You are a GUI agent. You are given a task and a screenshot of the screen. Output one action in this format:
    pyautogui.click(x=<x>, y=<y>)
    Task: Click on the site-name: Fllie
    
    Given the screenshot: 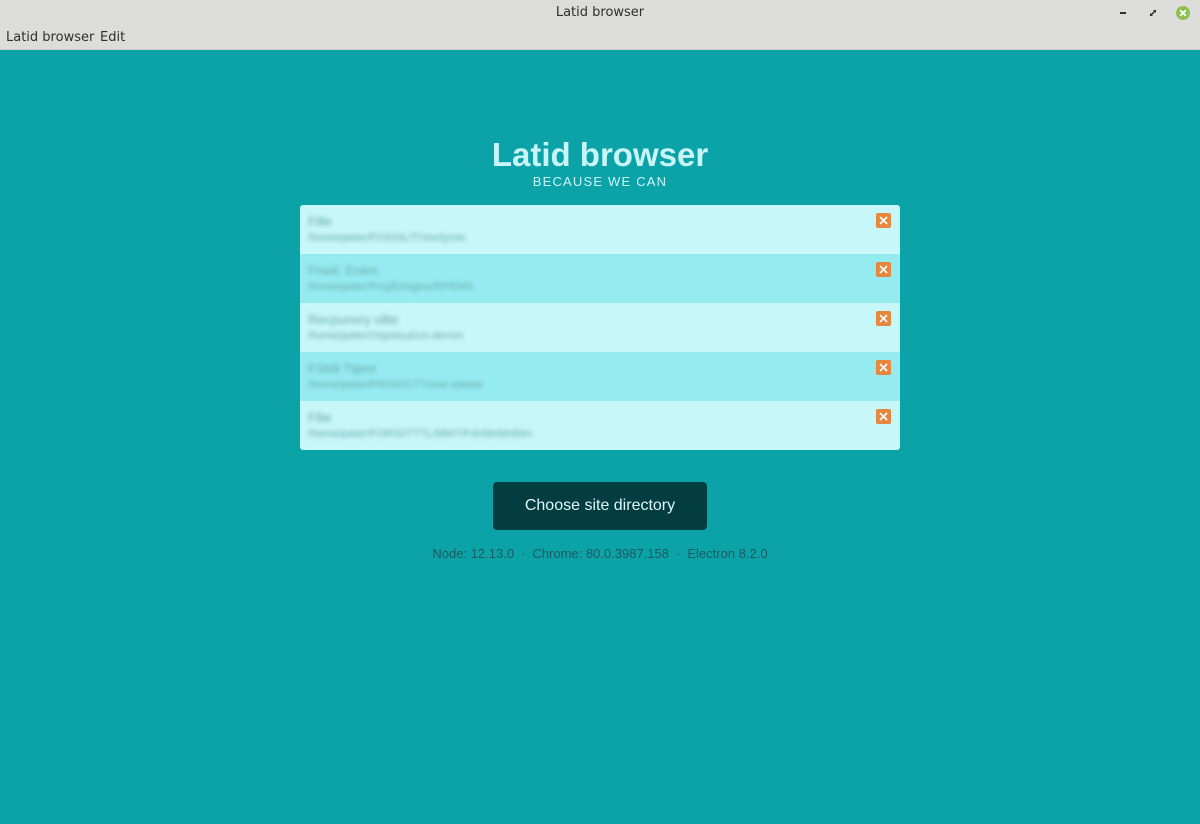 What is the action you would take?
    pyautogui.click(x=320, y=417)
    